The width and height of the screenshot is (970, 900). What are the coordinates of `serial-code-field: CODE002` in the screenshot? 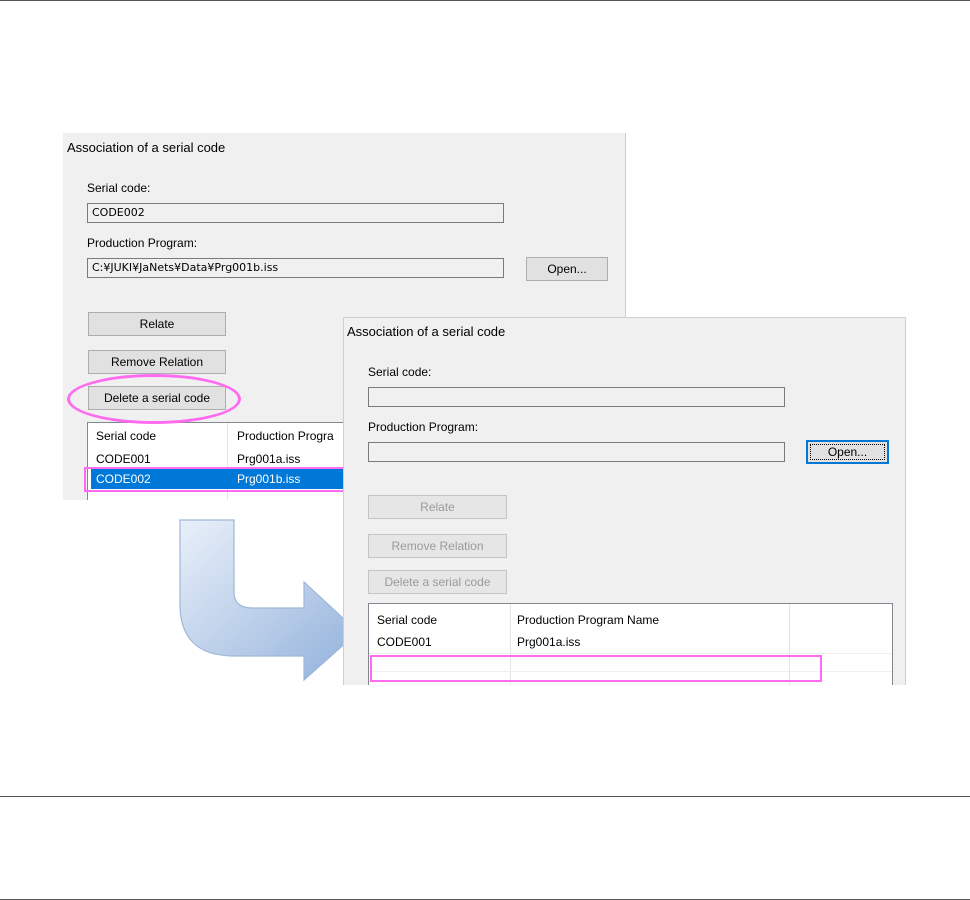 It's located at (295, 213).